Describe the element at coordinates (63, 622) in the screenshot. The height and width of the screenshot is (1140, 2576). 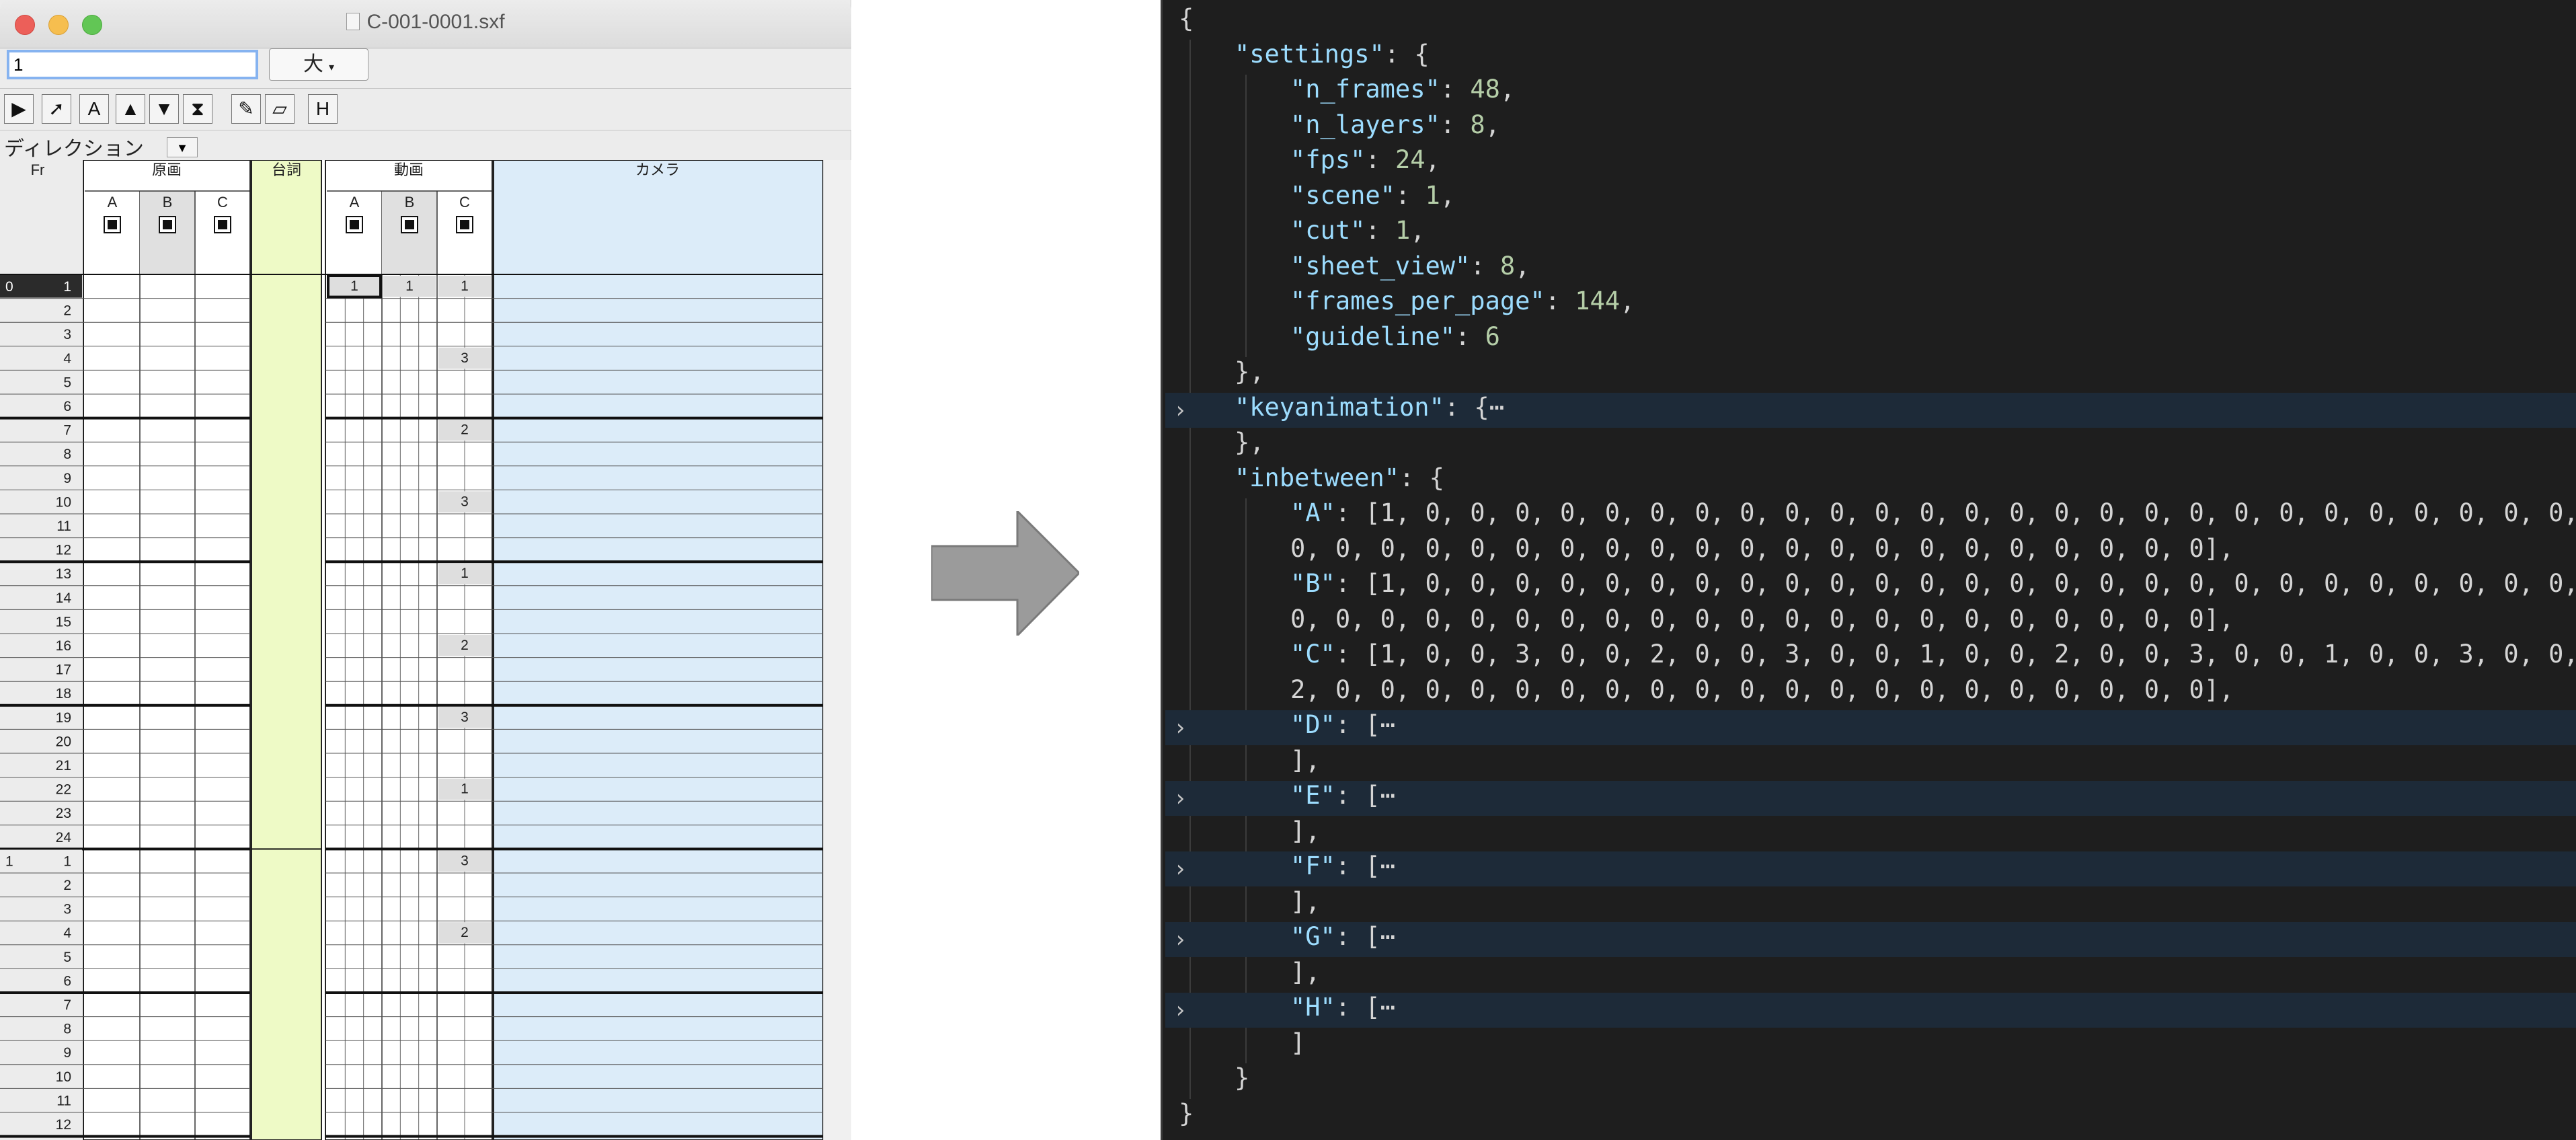
I see `frame-number: 15` at that location.